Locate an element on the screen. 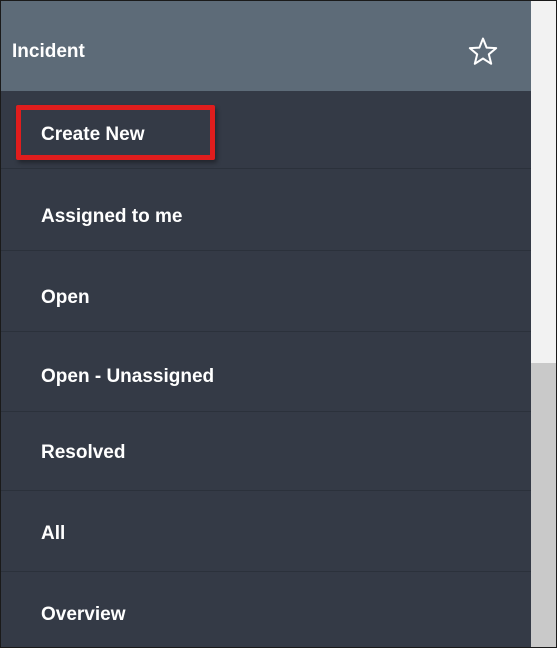  menu-item-overview: Overview is located at coordinates (266, 610).